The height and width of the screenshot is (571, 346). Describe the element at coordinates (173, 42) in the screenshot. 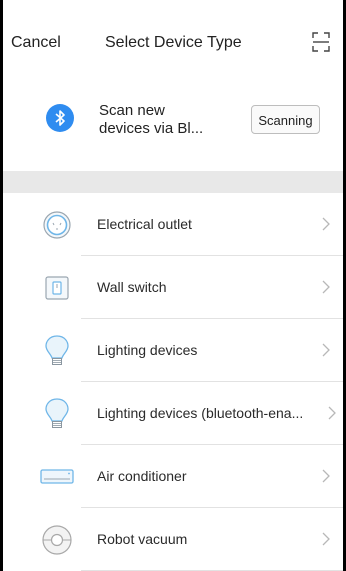

I see `page-title: Select Device Type` at that location.